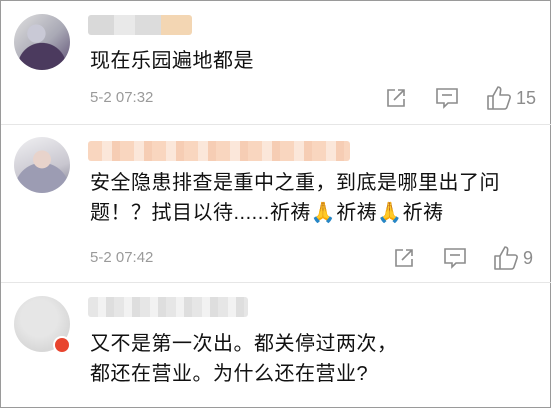 The width and height of the screenshot is (551, 408). Describe the element at coordinates (244, 359) in the screenshot. I see `comment-text: 又不是第一次出。都关停过两次，都还在营业。为什么还在营业?` at that location.